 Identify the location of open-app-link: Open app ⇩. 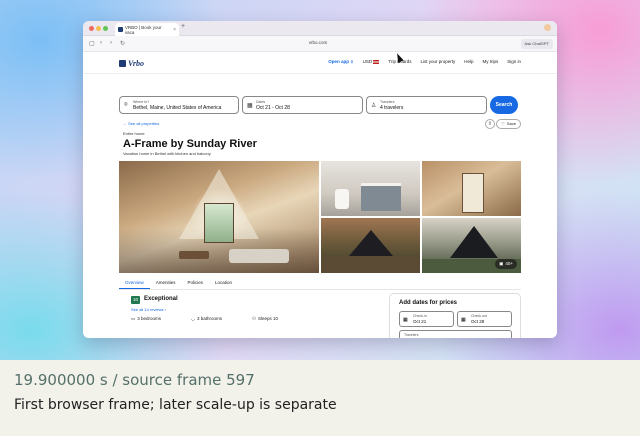
(340, 61).